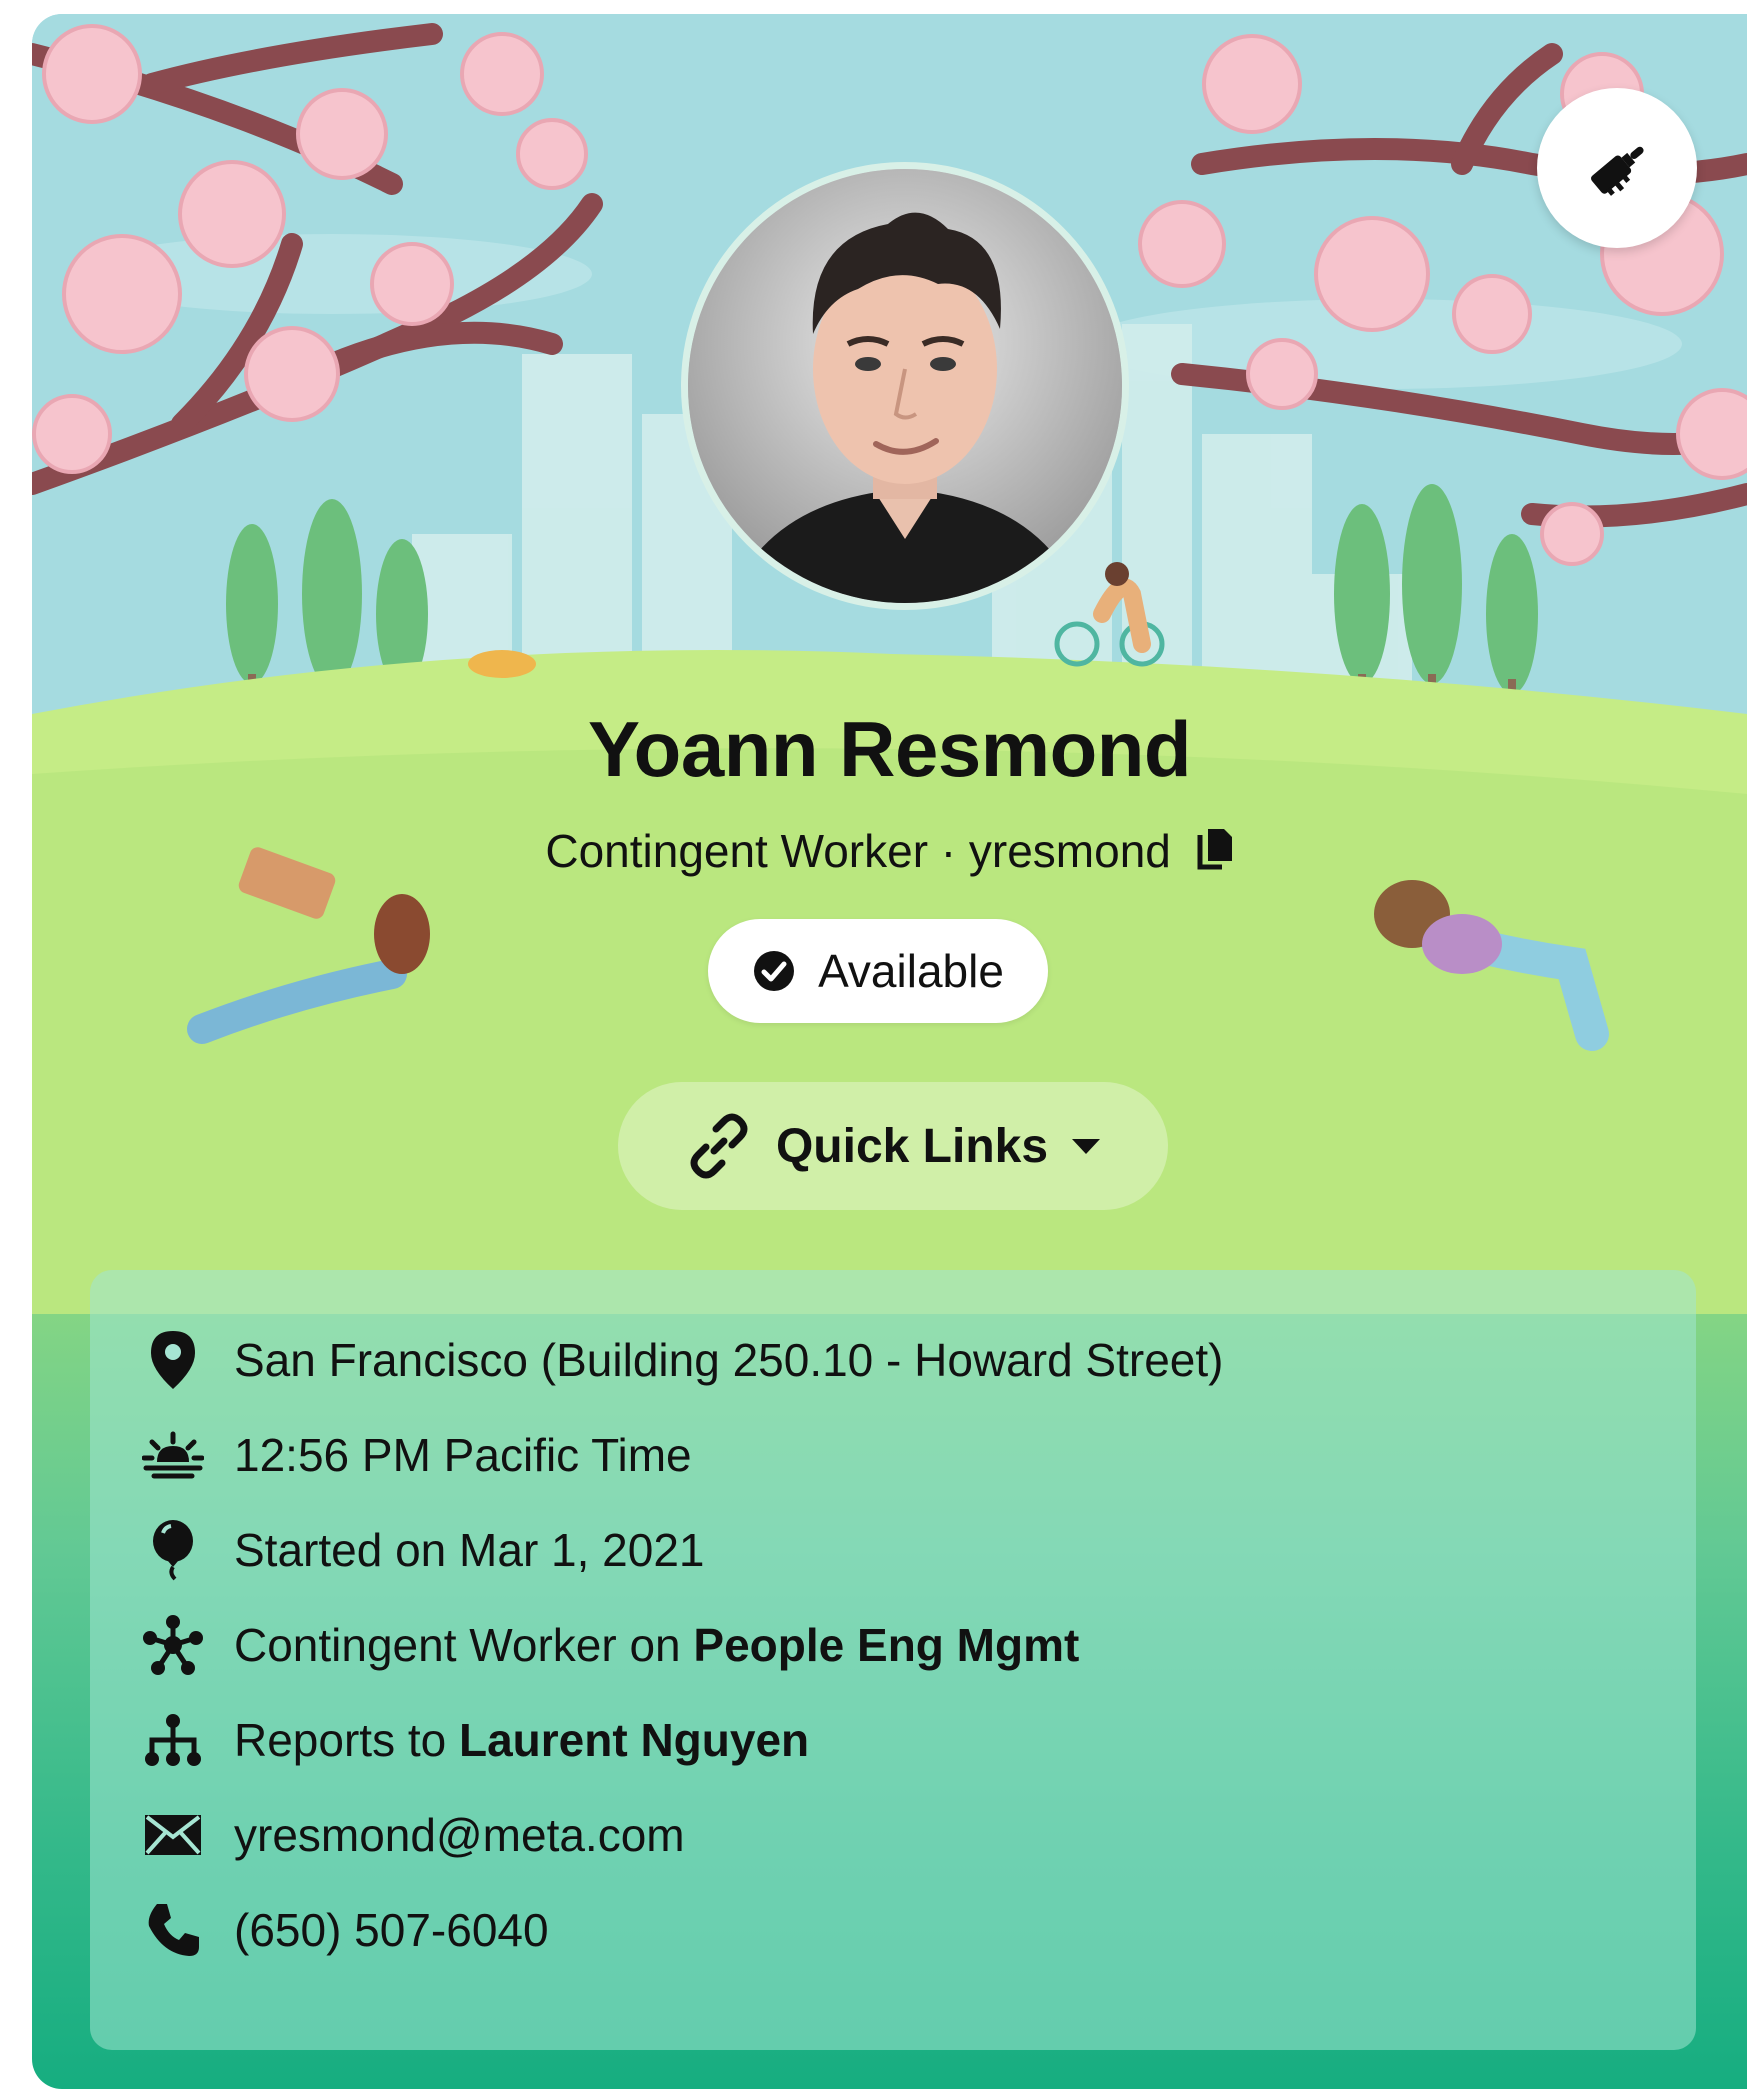  I want to click on change-cover-button, so click(1617, 168).